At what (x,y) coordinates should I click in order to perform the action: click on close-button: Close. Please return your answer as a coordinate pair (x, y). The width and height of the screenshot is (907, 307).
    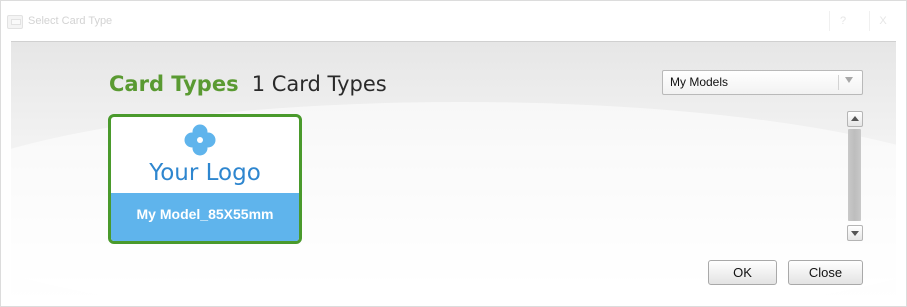
    Looking at the image, I should click on (825, 272).